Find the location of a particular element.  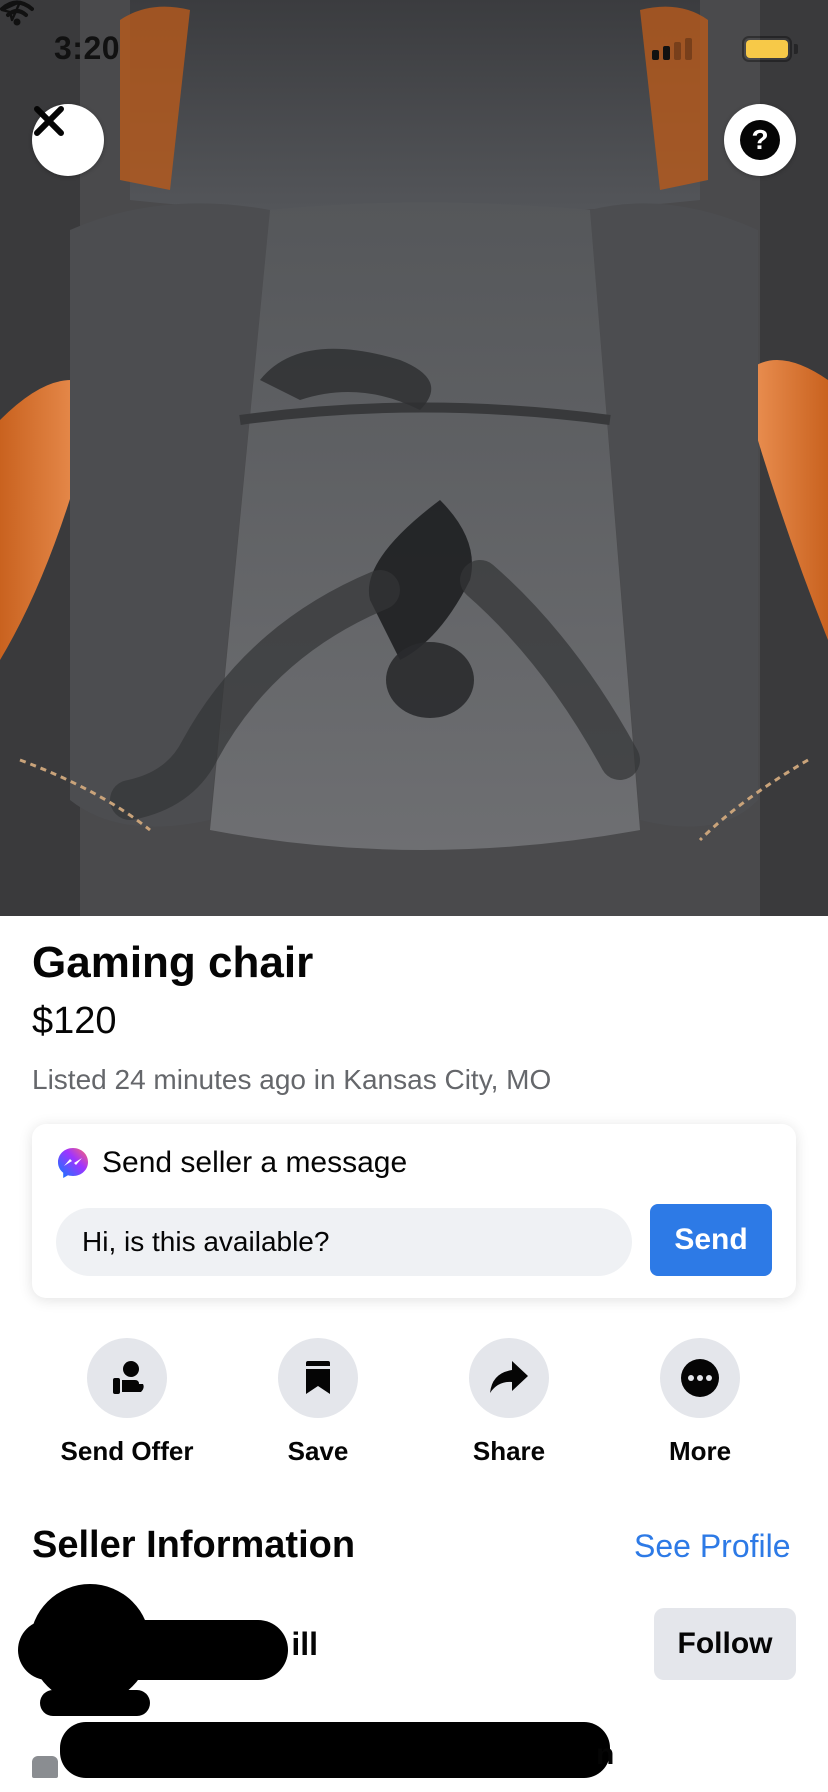

message-header: Send seller a message is located at coordinates (231, 1163).